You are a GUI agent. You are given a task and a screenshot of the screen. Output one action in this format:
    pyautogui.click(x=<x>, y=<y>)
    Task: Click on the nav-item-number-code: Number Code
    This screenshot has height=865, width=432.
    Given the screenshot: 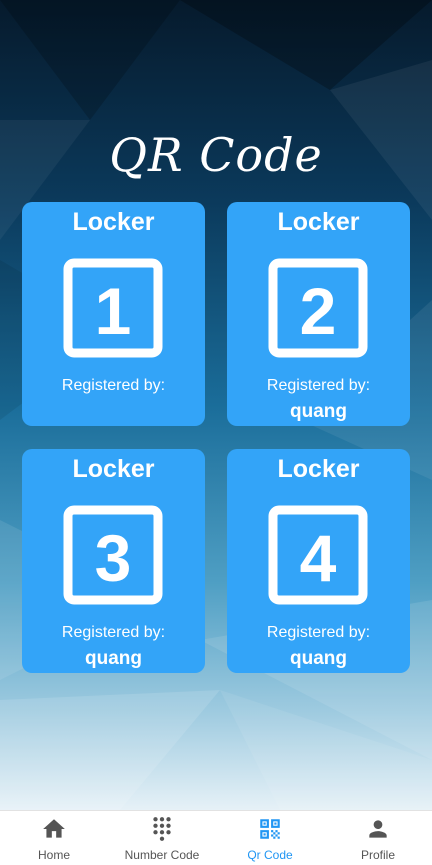 What is the action you would take?
    pyautogui.click(x=162, y=838)
    